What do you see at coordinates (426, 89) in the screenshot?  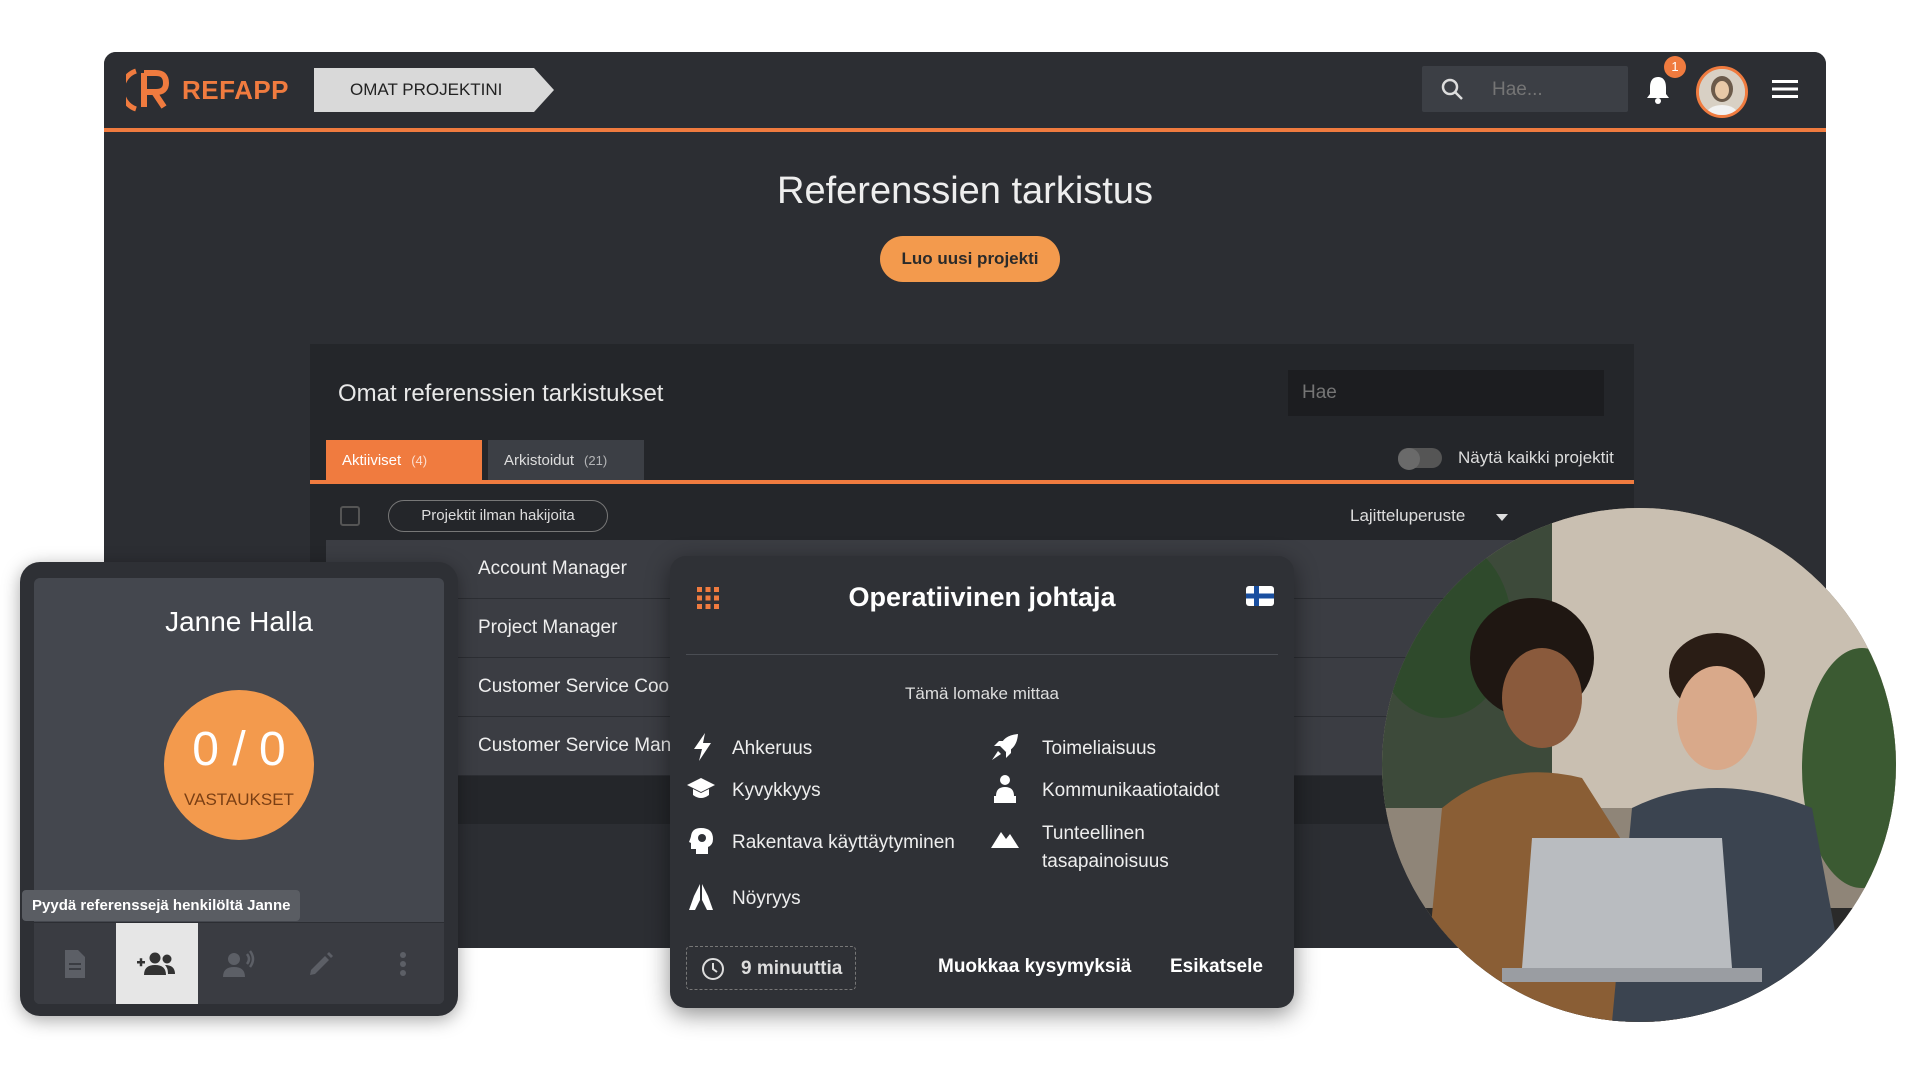 I see `breadcrumb-label: OMAT PROJEKTINI` at bounding box center [426, 89].